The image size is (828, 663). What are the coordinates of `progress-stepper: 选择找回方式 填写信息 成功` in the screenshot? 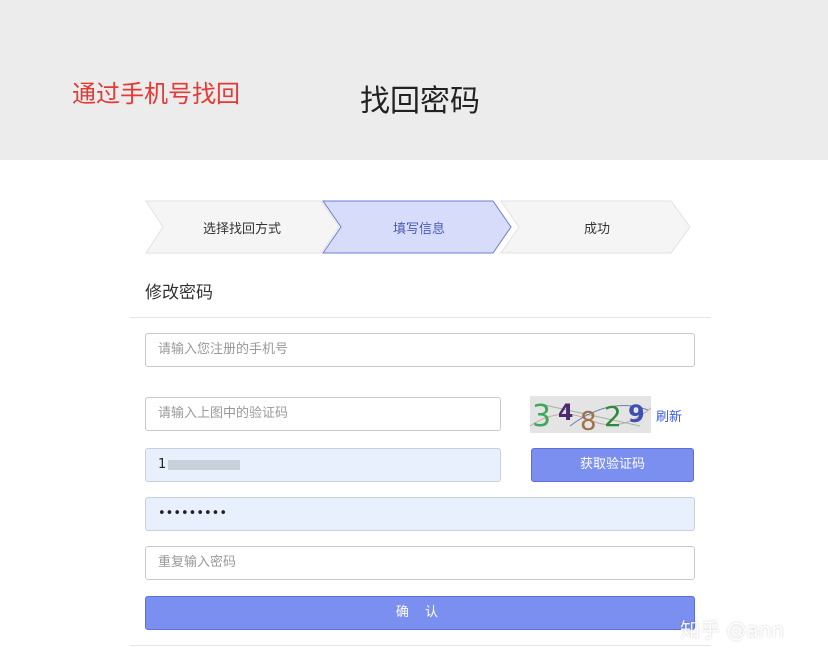 It's located at (418, 227).